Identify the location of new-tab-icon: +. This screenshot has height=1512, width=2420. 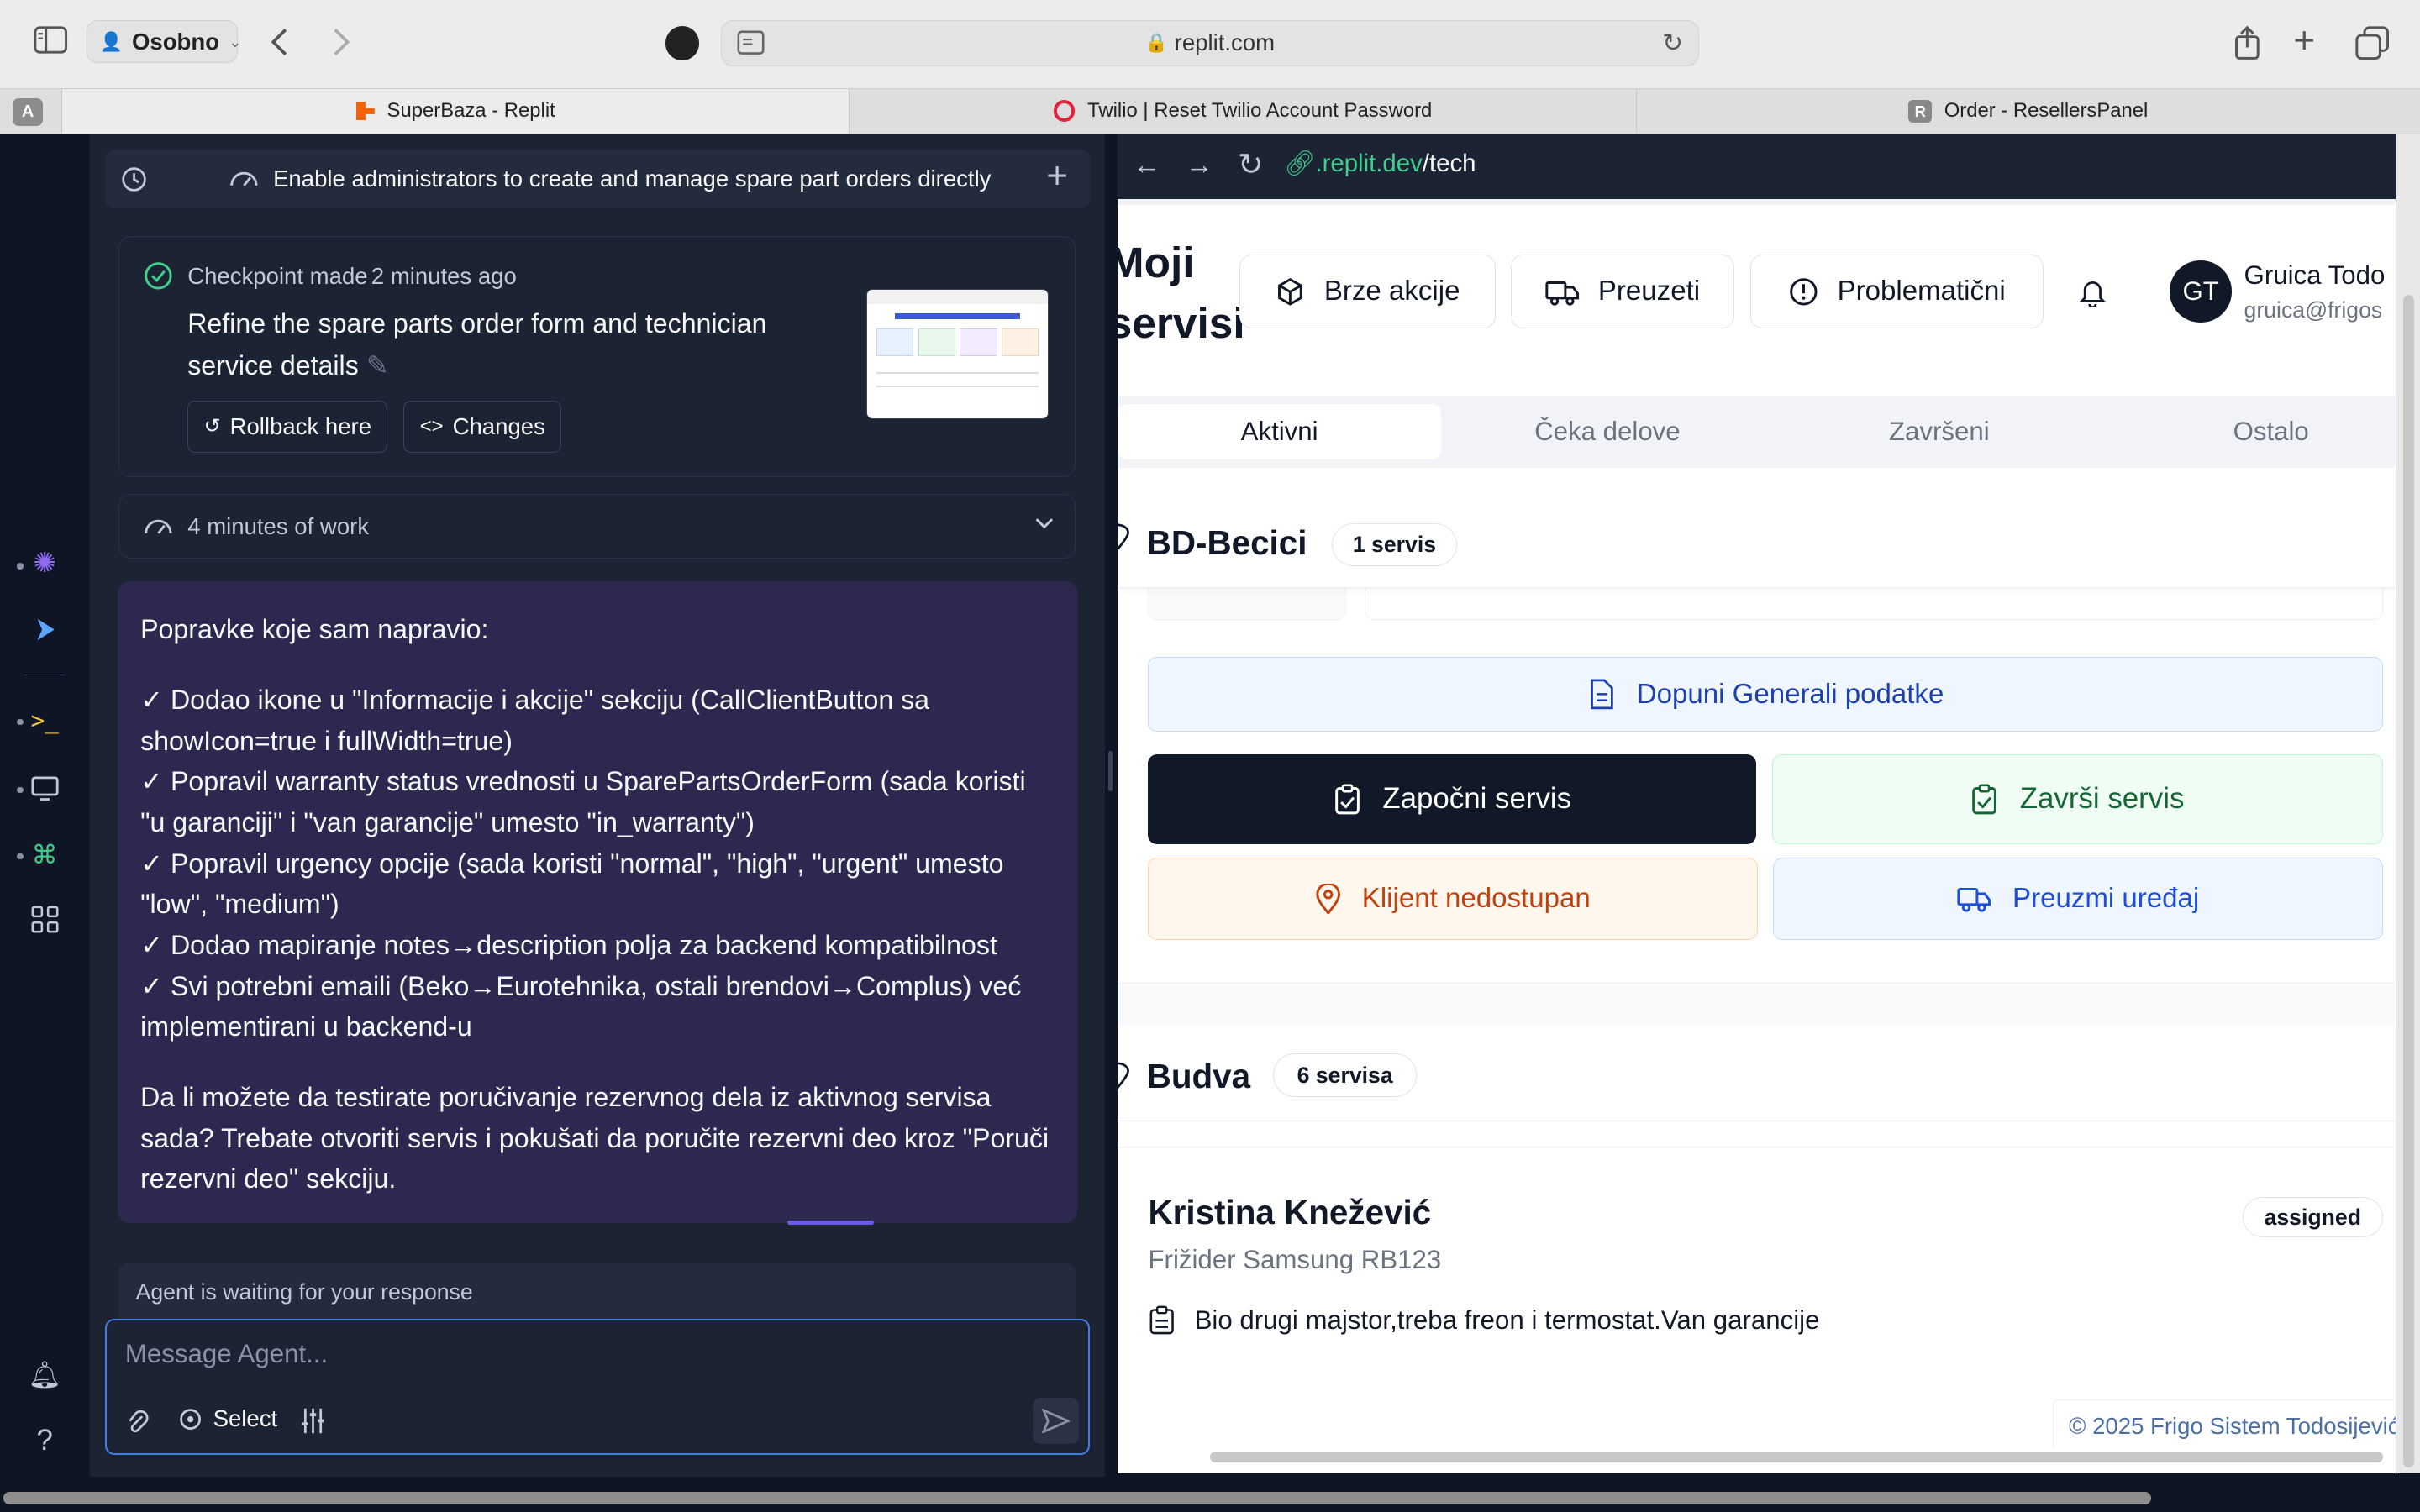
(2304, 41).